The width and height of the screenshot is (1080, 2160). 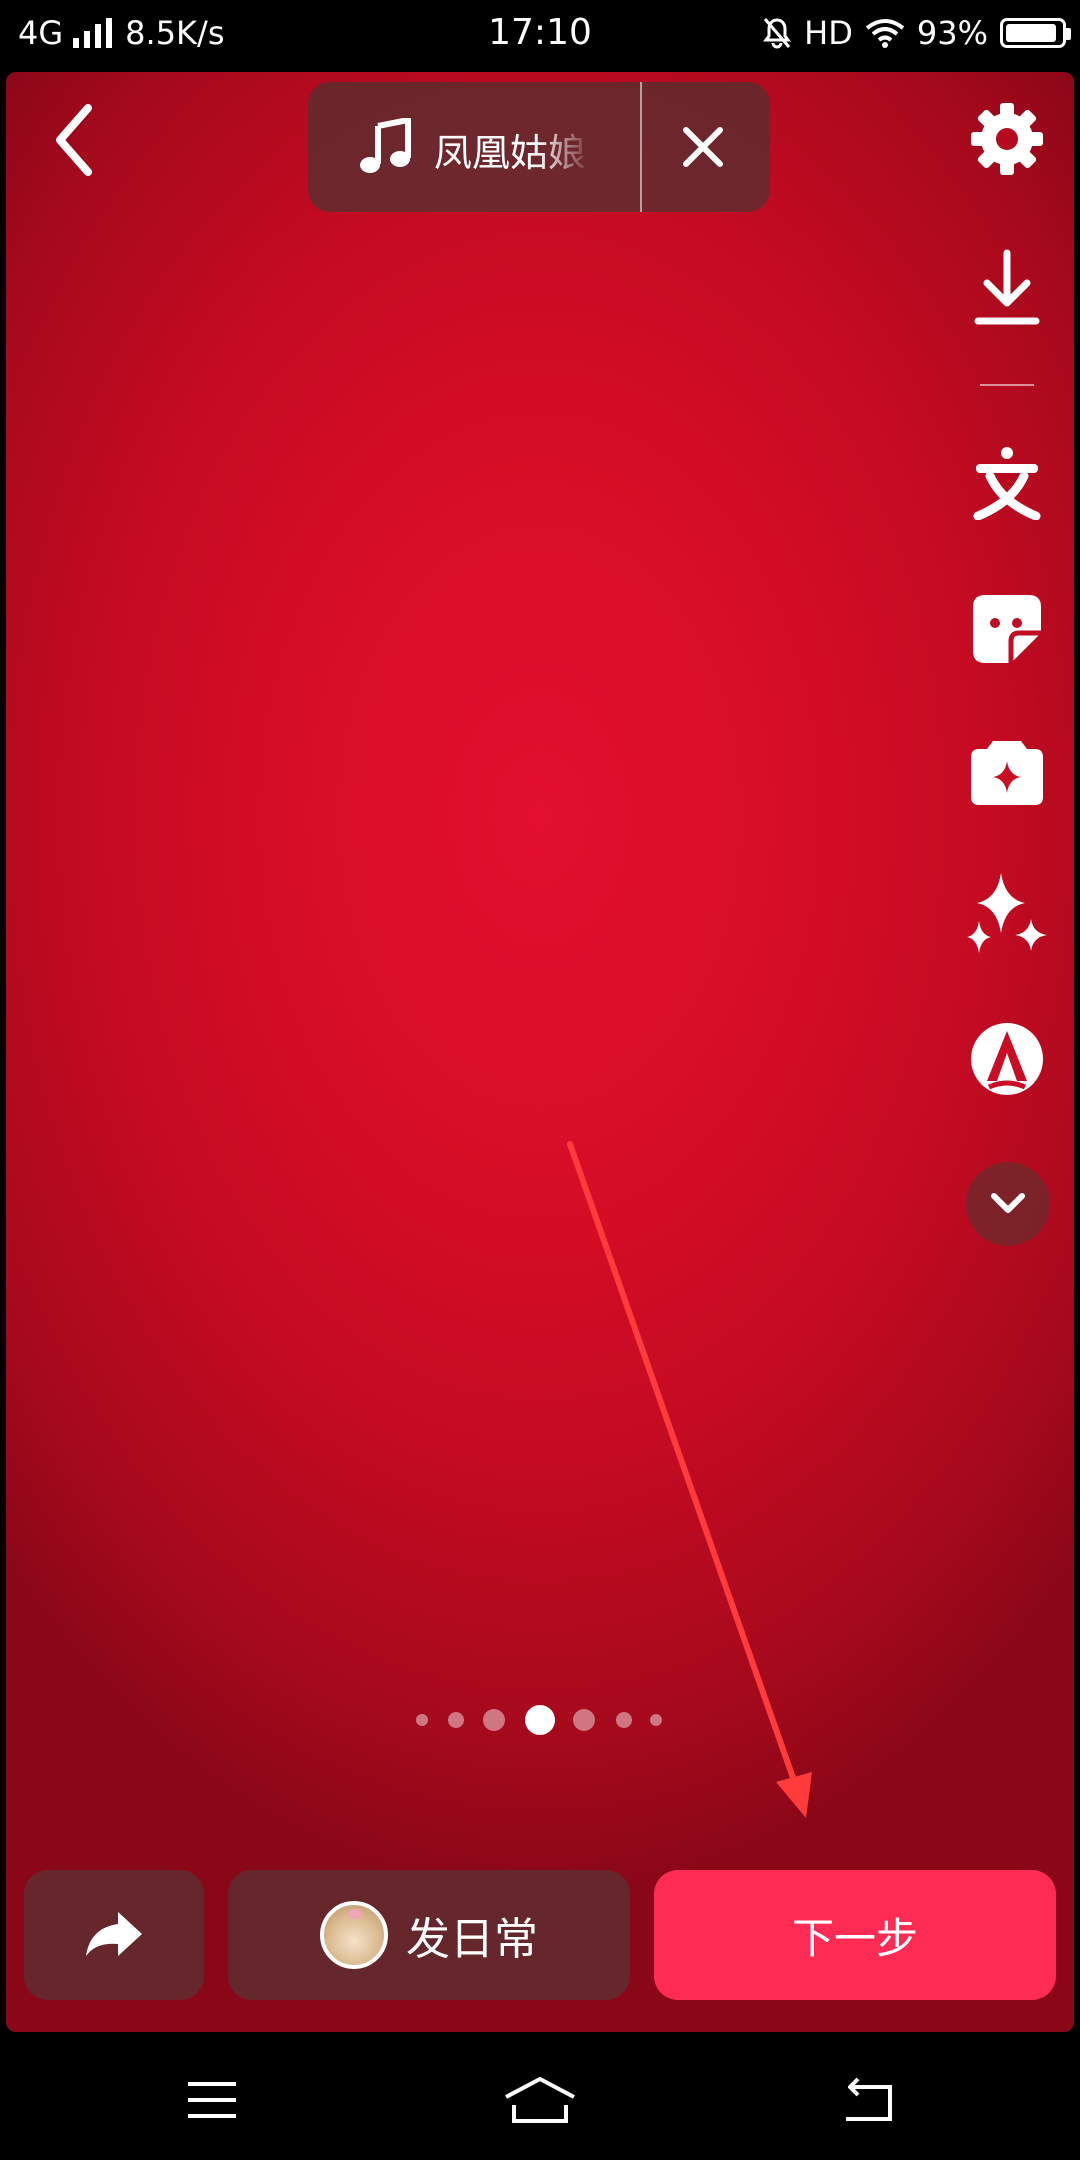 I want to click on annotation-arrow, so click(x=689, y=1479).